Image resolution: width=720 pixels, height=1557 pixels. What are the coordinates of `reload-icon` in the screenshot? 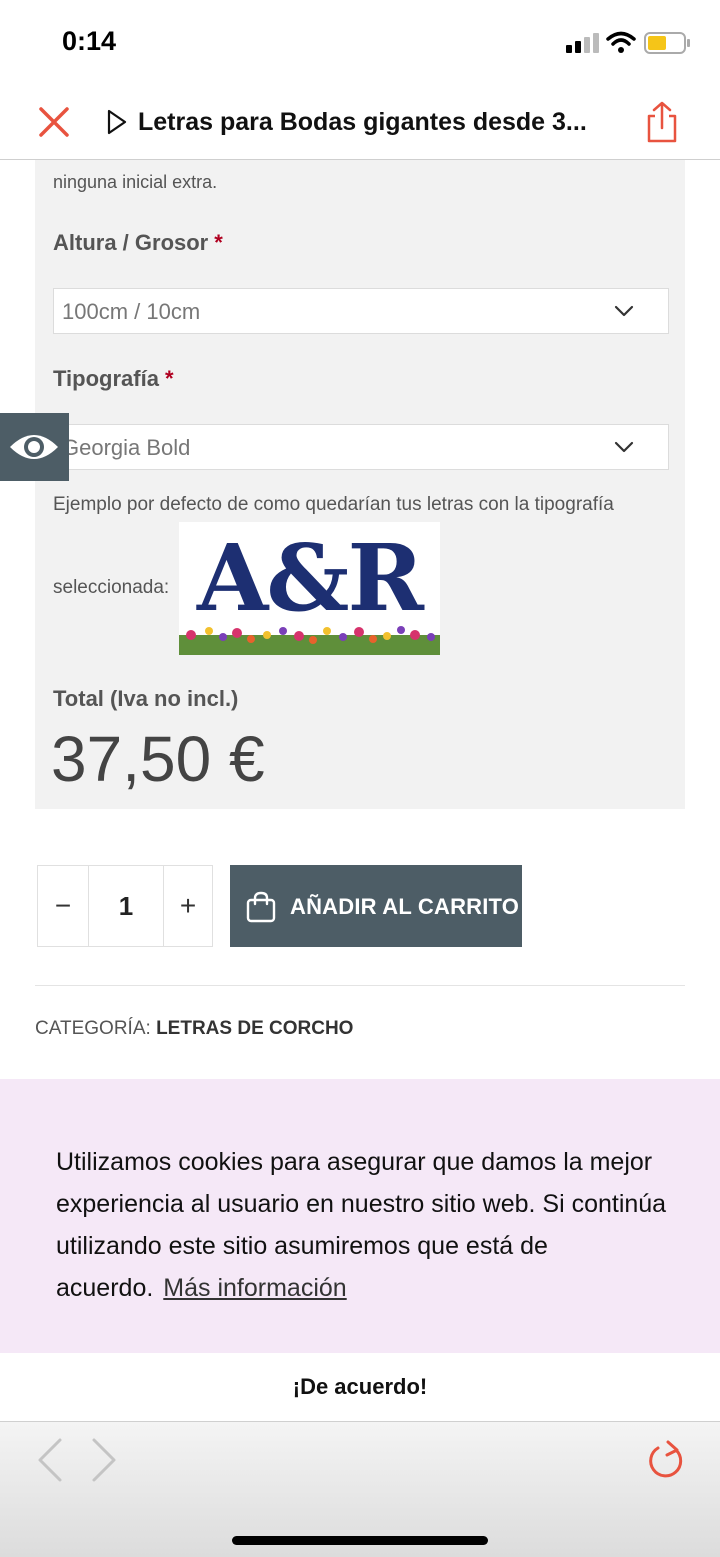 It's located at (666, 1460).